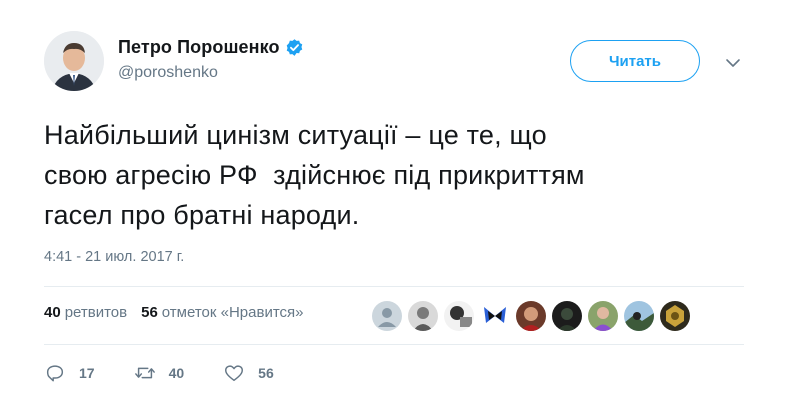 Image resolution: width=792 pixels, height=407 pixels. I want to click on retweets-stat-count: 40, so click(52, 312).